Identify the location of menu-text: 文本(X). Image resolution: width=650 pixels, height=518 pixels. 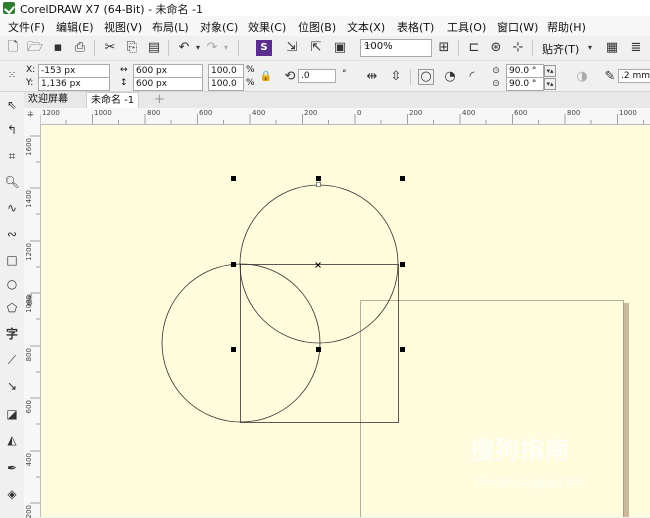
(366, 27).